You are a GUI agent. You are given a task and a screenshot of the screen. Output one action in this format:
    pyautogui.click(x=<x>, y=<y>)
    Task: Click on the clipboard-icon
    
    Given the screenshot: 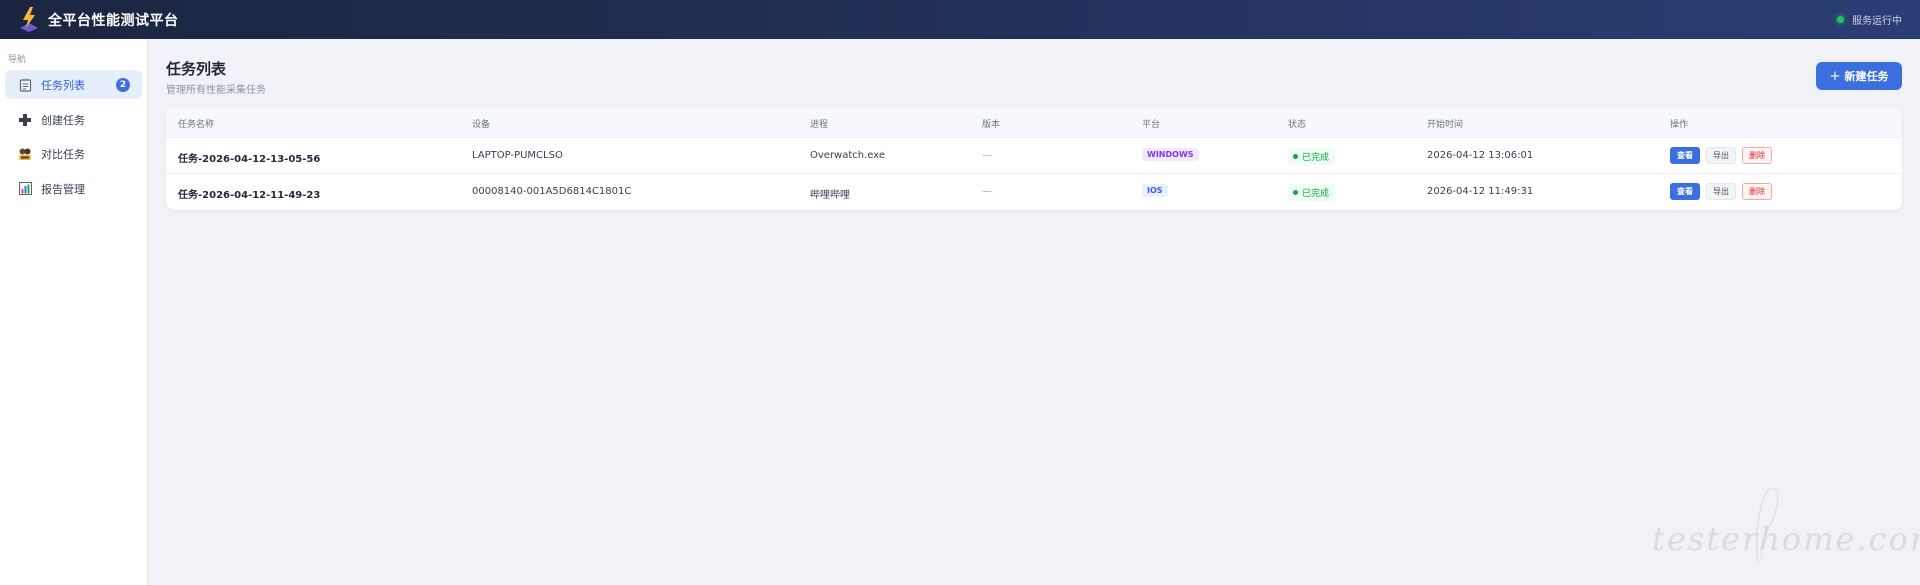 What is the action you would take?
    pyautogui.click(x=25, y=85)
    